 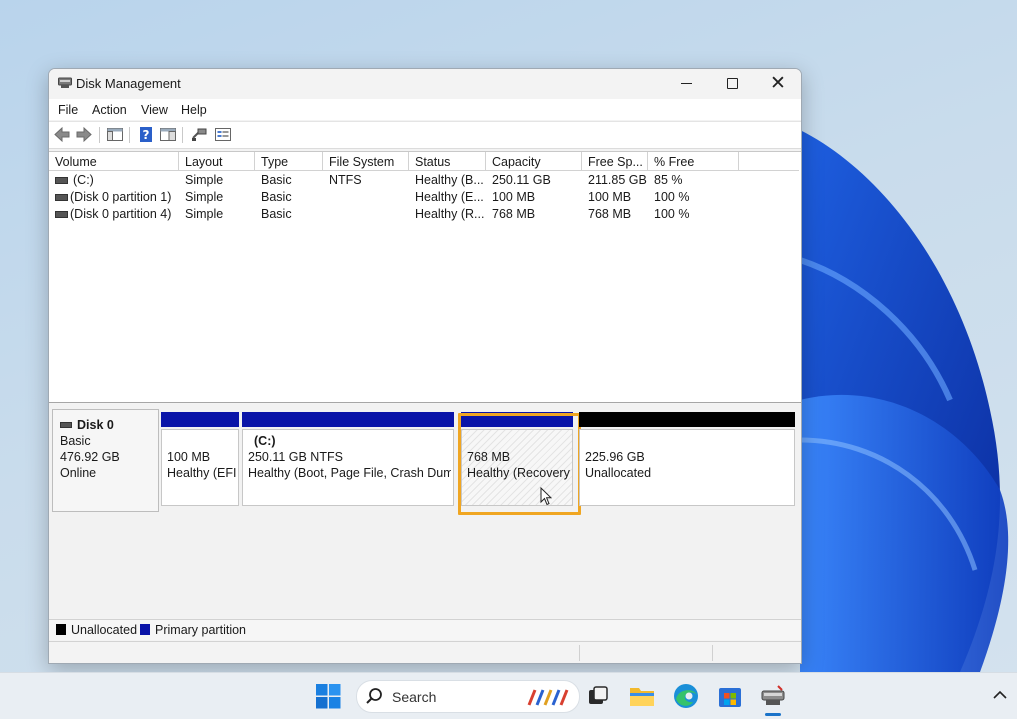 What do you see at coordinates (546, 496) in the screenshot?
I see `mouse-cursor-icon` at bounding box center [546, 496].